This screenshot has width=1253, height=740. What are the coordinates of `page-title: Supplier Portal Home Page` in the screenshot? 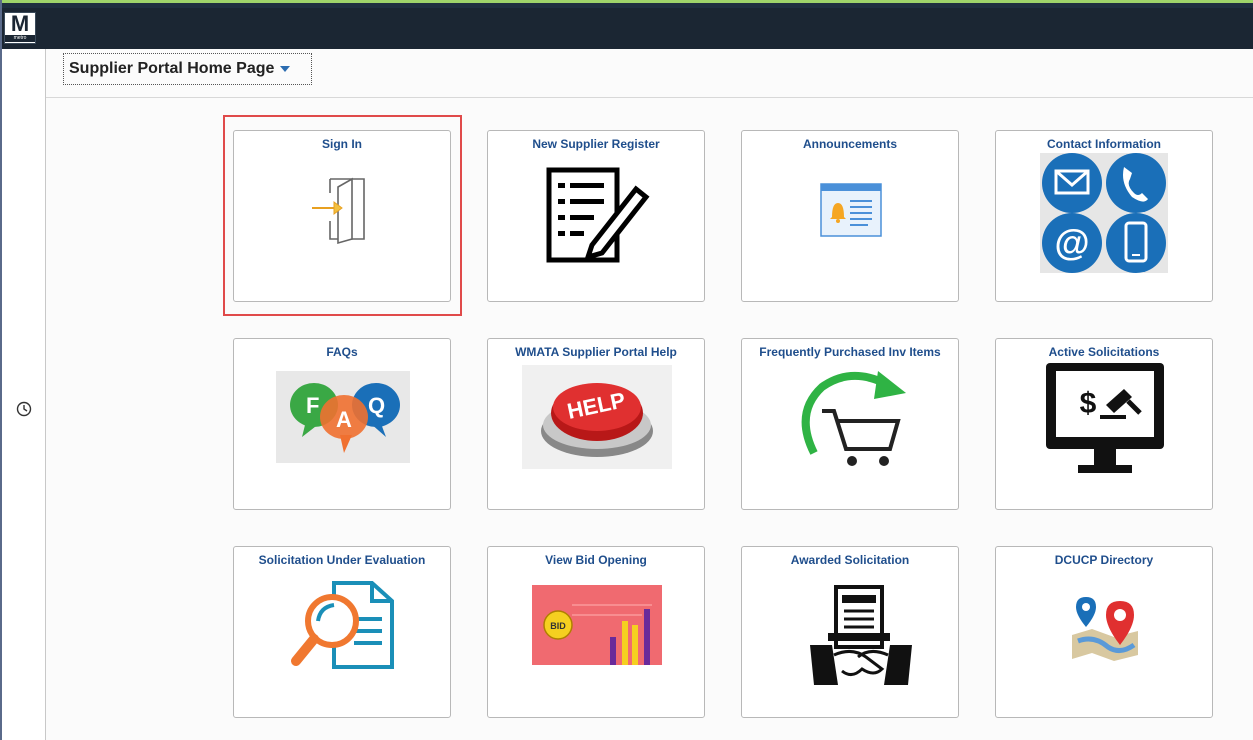 It's located at (172, 68).